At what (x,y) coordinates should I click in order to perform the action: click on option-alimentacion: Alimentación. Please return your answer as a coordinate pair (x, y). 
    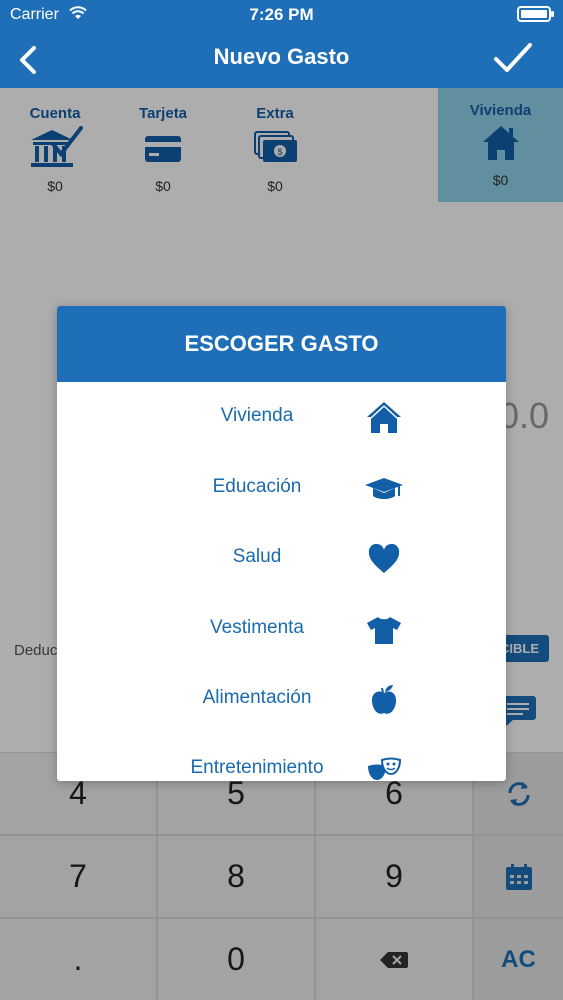
    Looking at the image, I should click on (281, 700).